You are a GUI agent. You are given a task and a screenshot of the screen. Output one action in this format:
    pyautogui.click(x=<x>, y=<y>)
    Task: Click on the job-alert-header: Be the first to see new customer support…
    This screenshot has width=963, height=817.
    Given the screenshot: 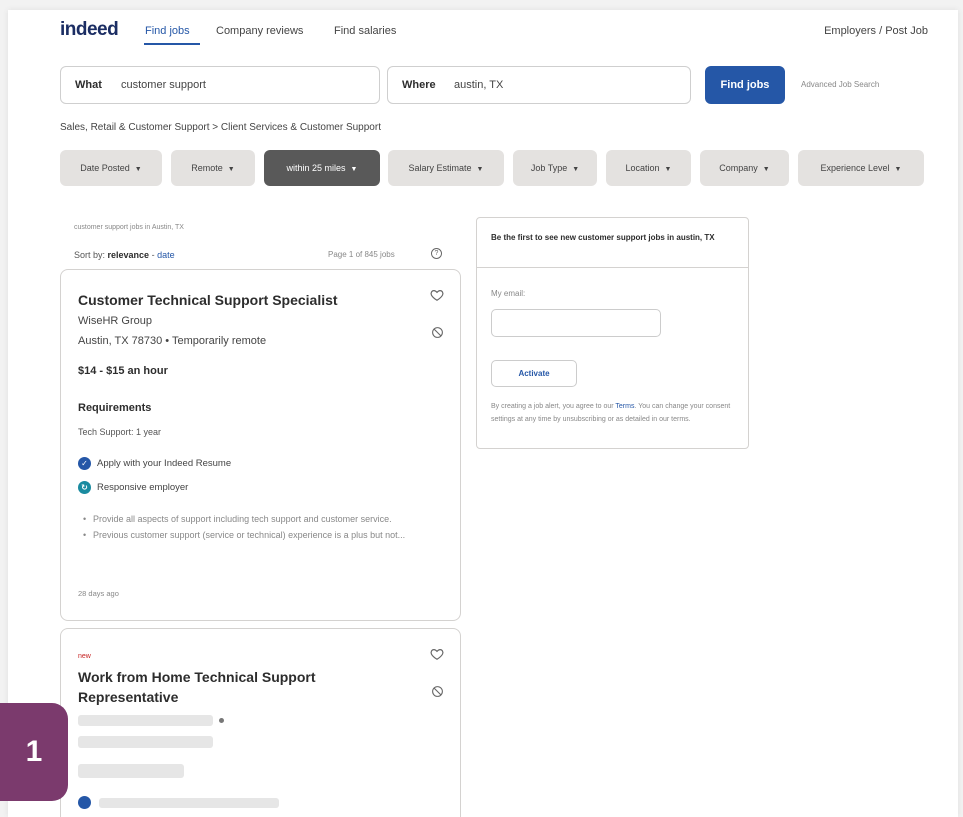 What is the action you would take?
    pyautogui.click(x=612, y=243)
    